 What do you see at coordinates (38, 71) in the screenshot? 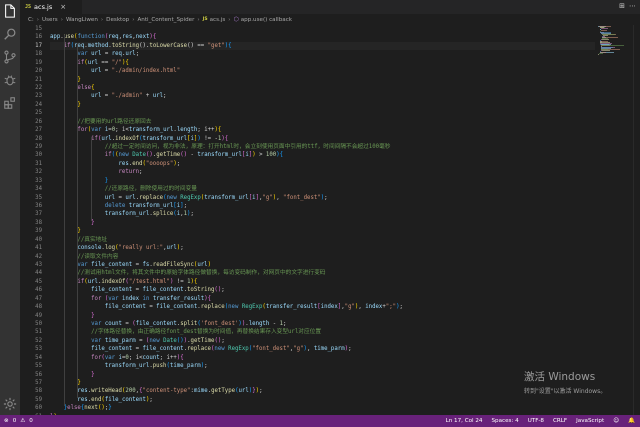
I see `line-number: 20` at bounding box center [38, 71].